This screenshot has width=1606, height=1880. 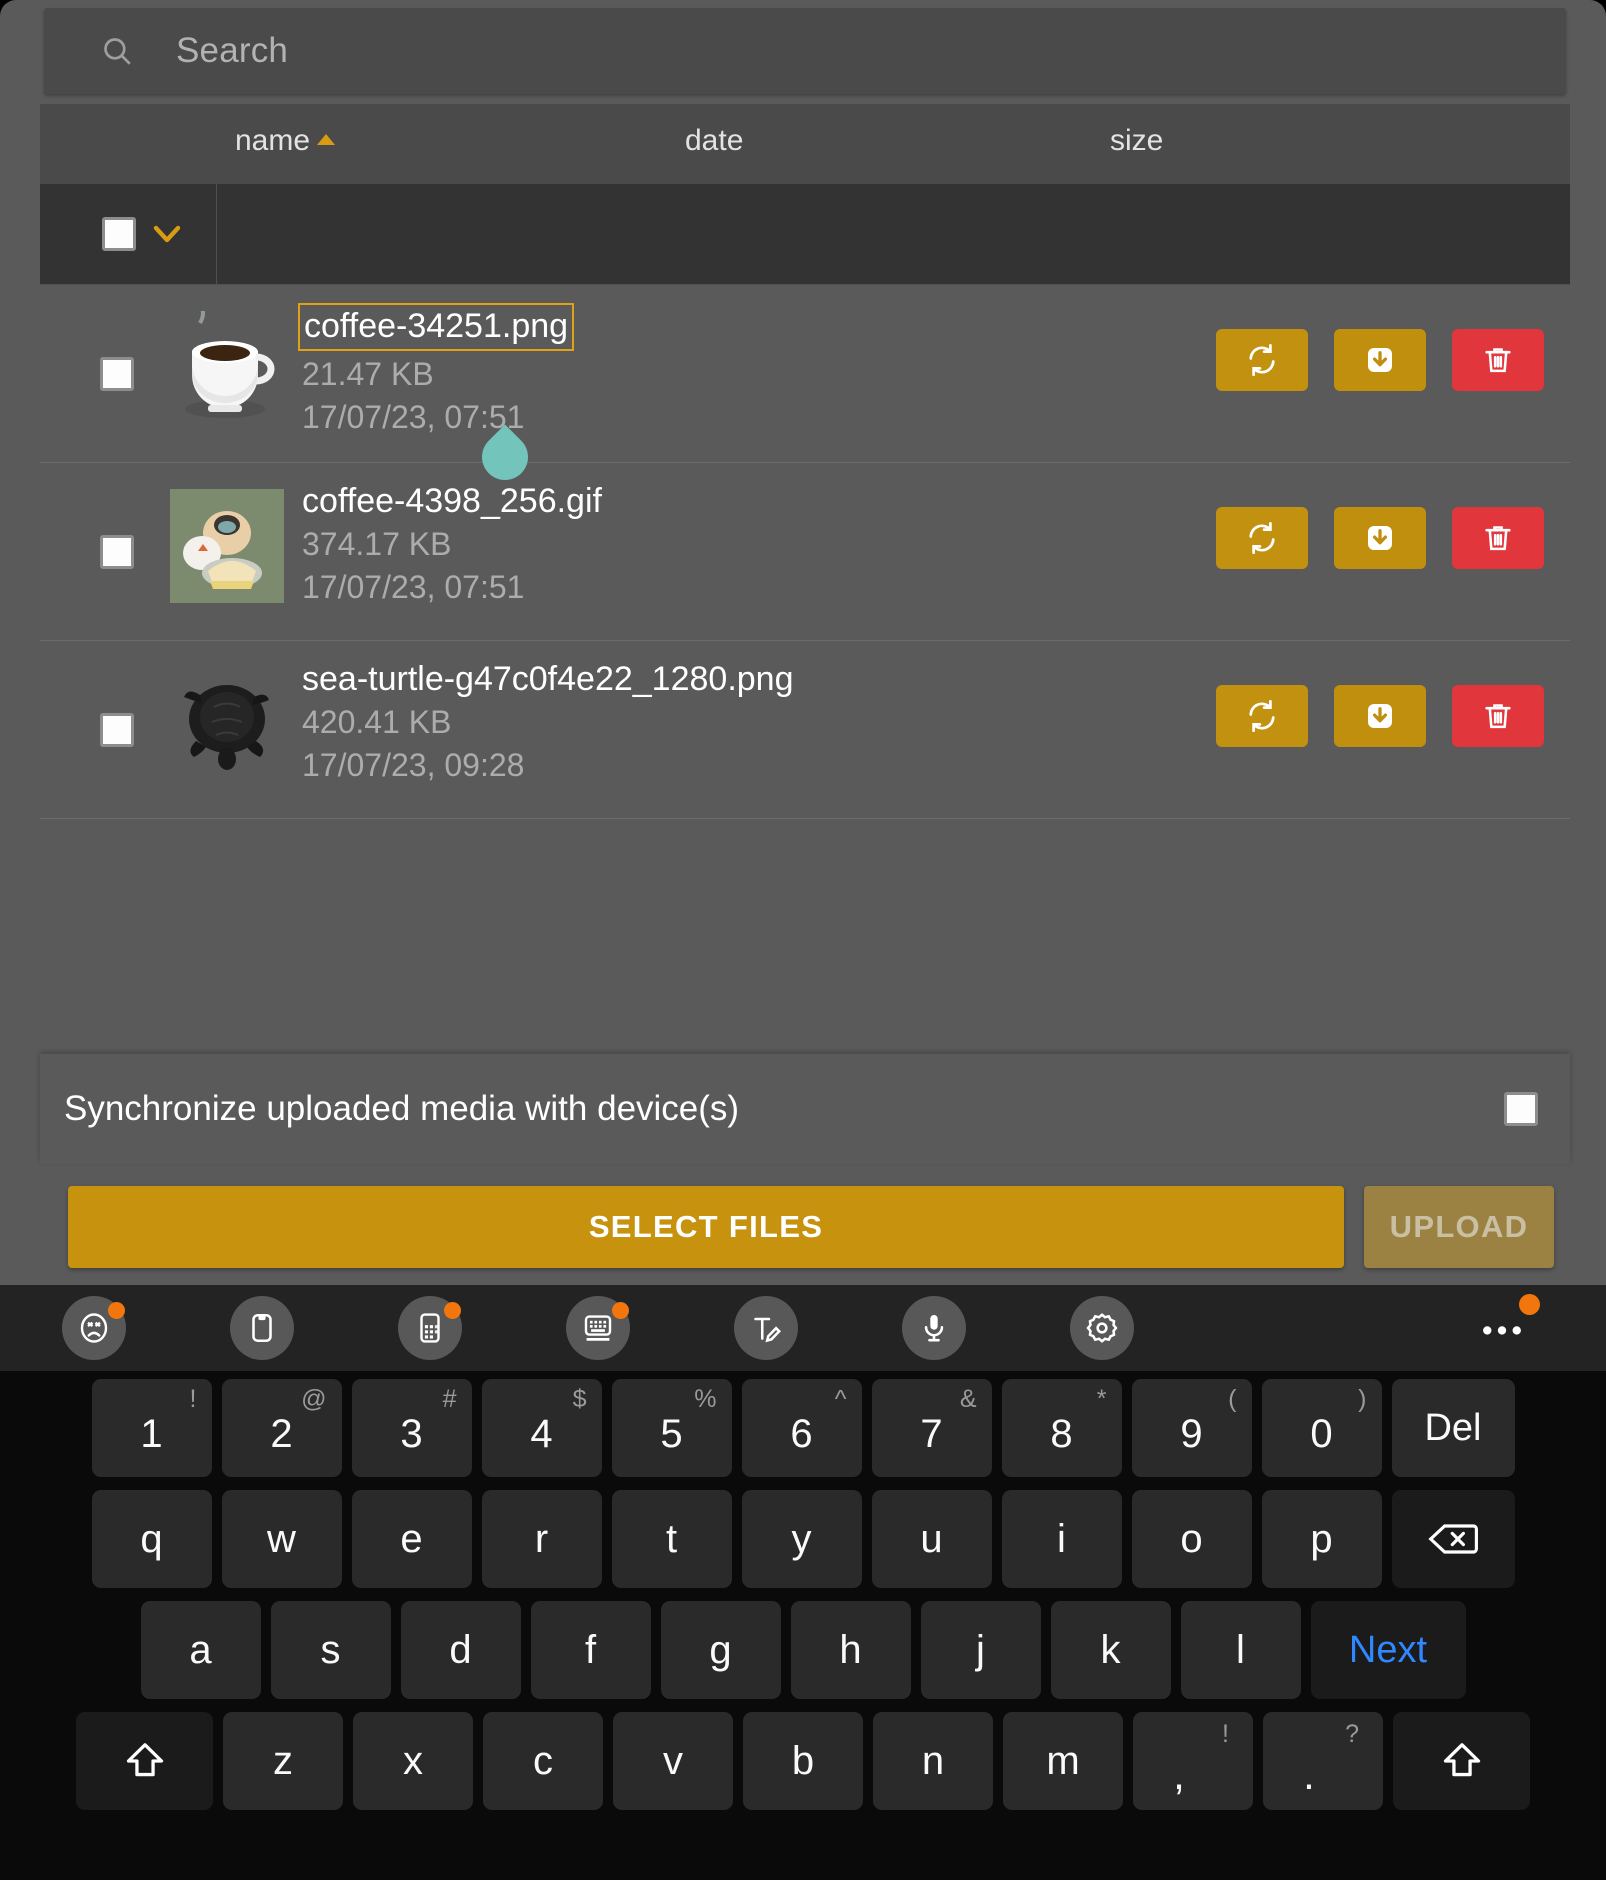 I want to click on column-header-name: name, so click(x=285, y=141).